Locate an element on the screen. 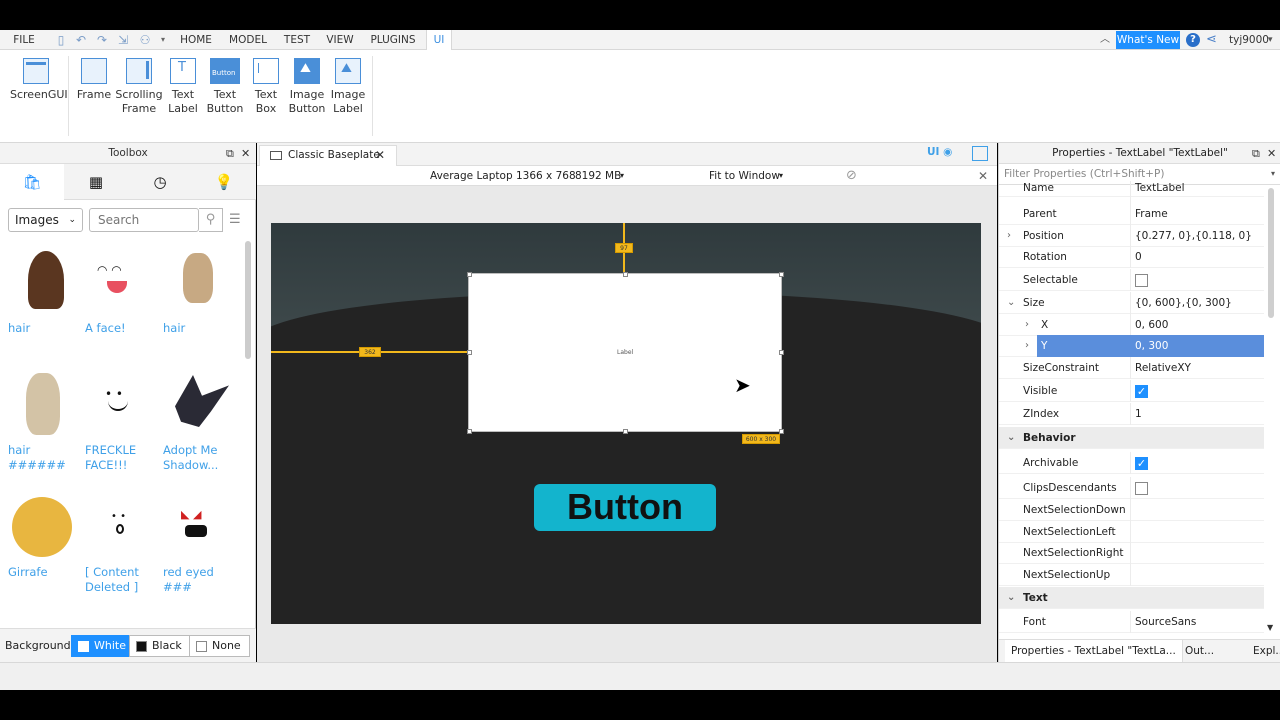 This screenshot has width=1280, height=720. filter-icon: ☰ is located at coordinates (235, 219).